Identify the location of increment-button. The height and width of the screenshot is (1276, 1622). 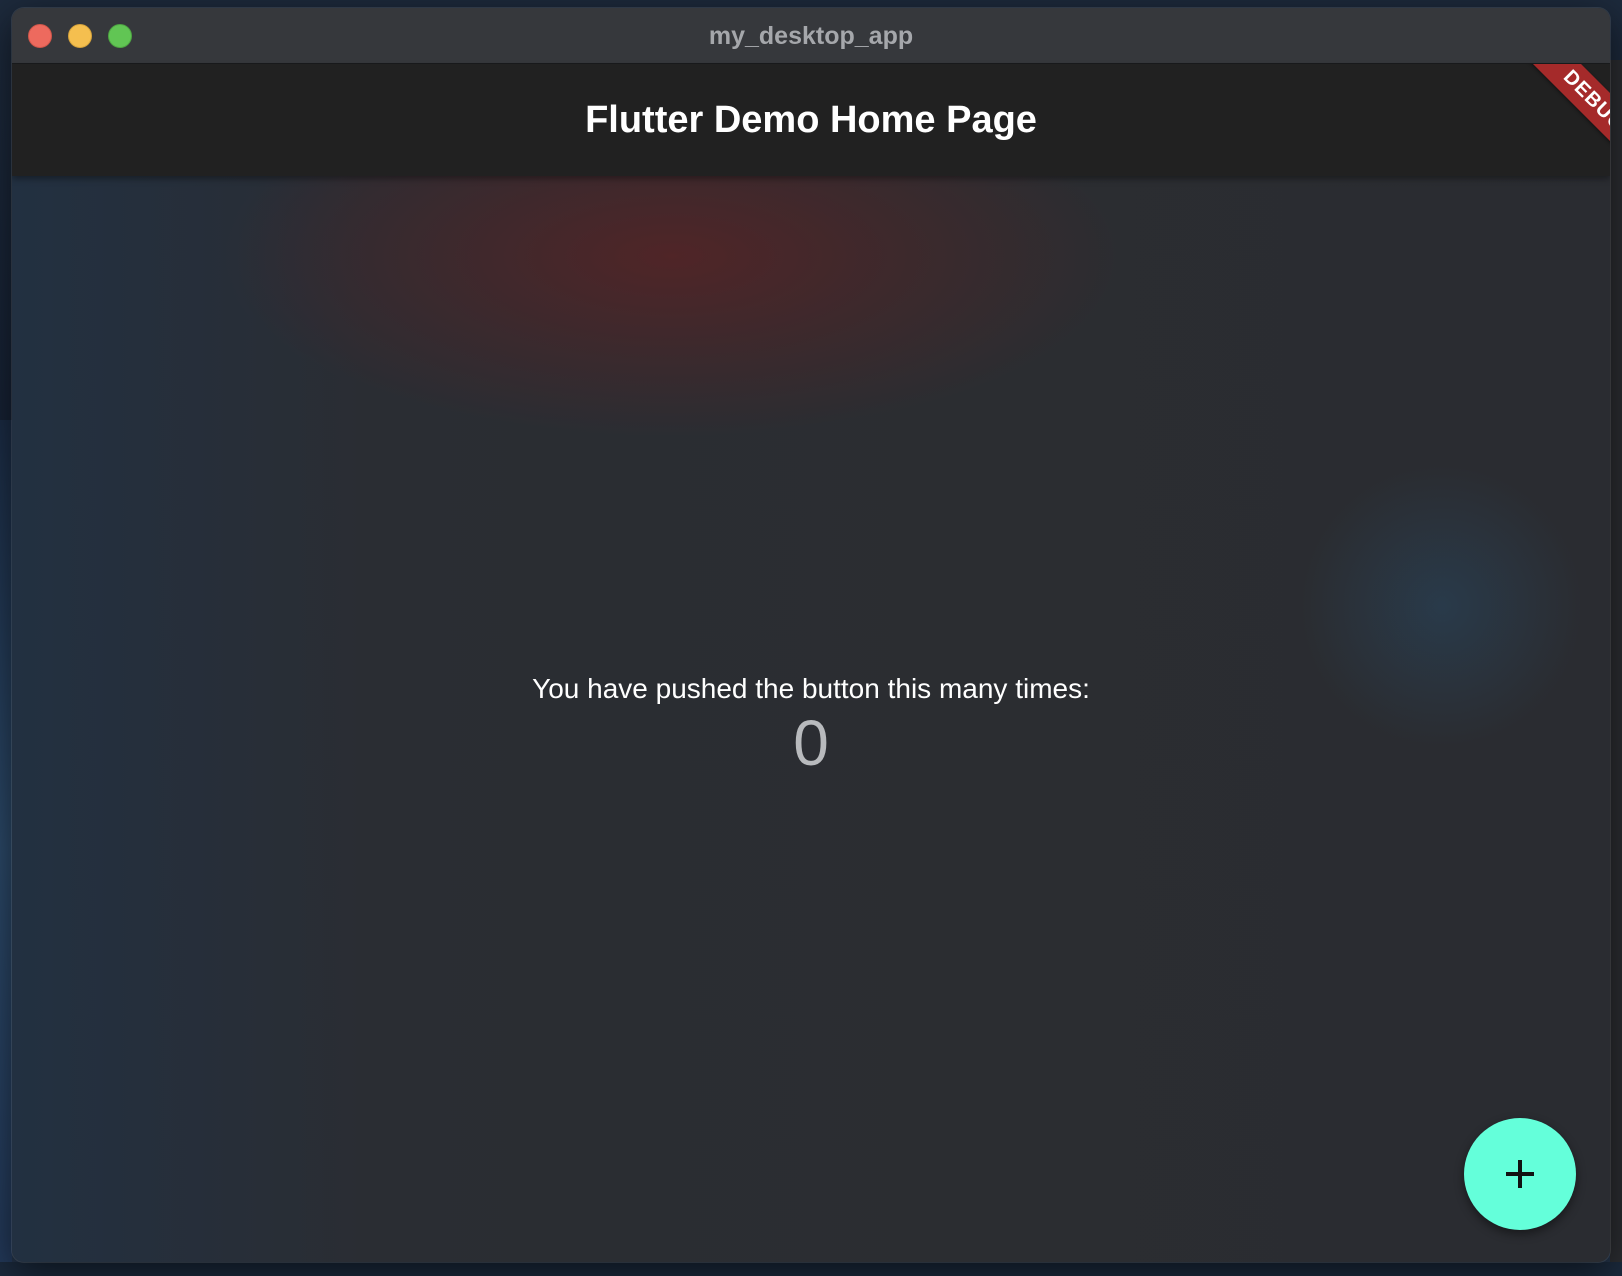
(1520, 1174).